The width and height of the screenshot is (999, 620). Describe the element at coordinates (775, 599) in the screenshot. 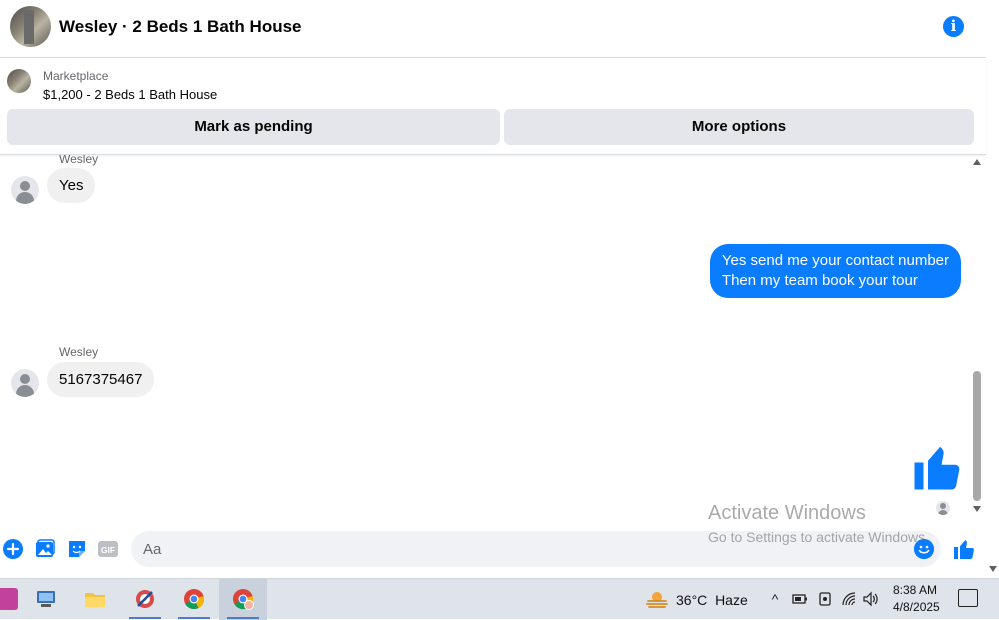

I see `chevron-up-icon: ^` at that location.